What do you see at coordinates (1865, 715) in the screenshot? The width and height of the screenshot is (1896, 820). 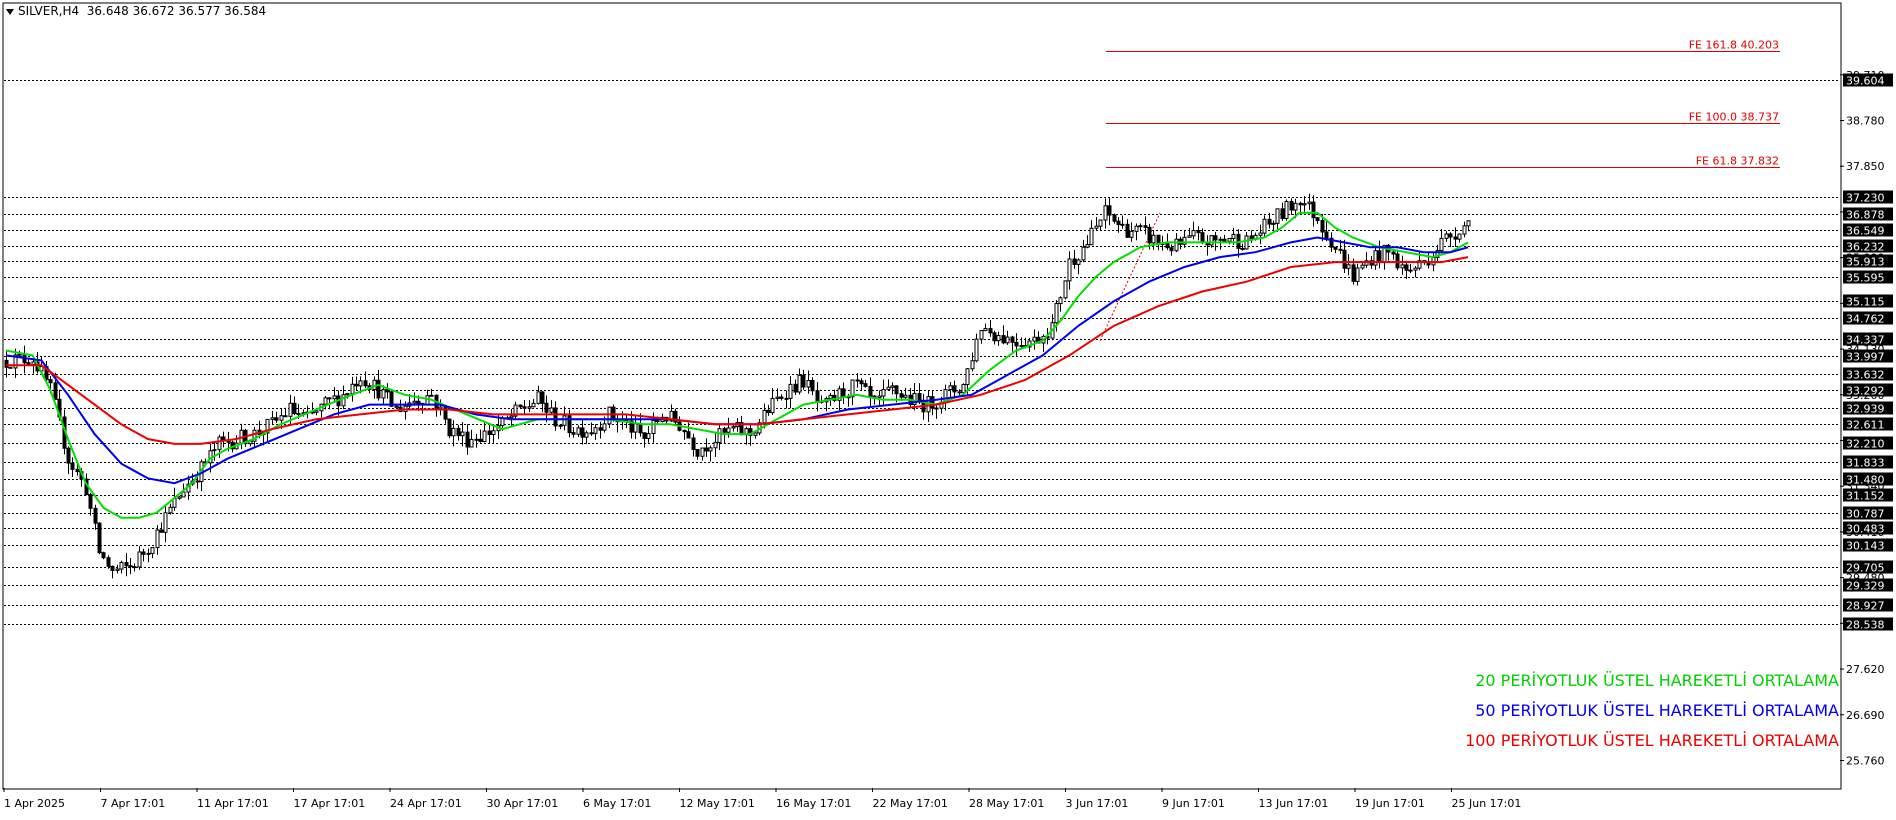 I see `y-tick-label: 26.690` at bounding box center [1865, 715].